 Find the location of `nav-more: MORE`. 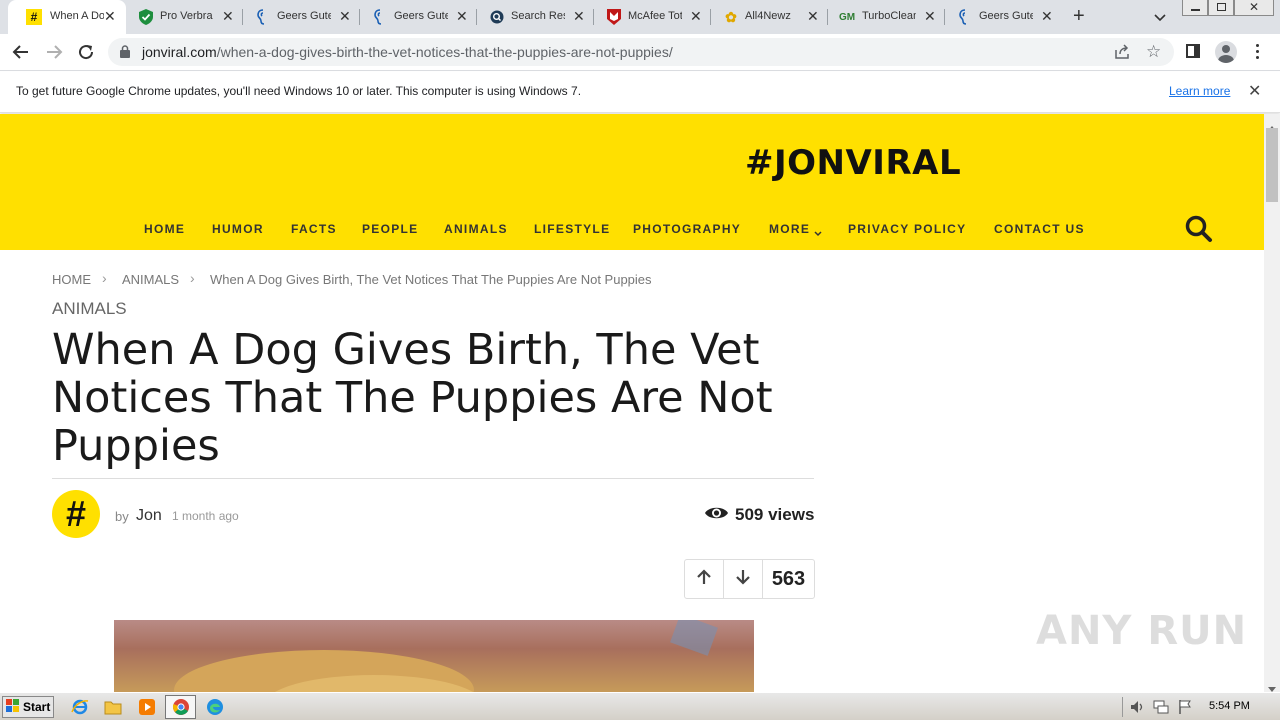

nav-more: MORE is located at coordinates (789, 229).